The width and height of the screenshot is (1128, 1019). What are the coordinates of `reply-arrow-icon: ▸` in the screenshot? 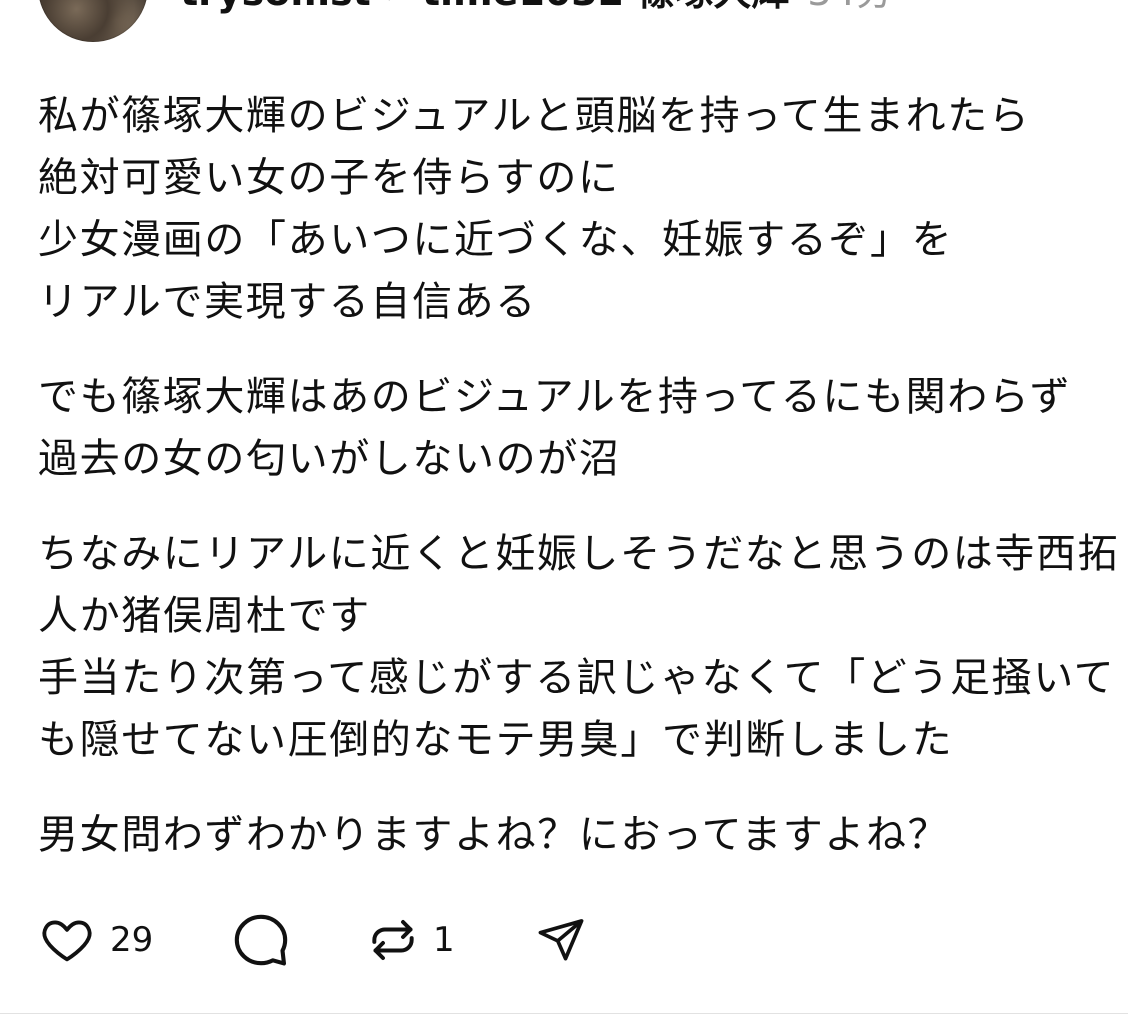 It's located at (396, 7).